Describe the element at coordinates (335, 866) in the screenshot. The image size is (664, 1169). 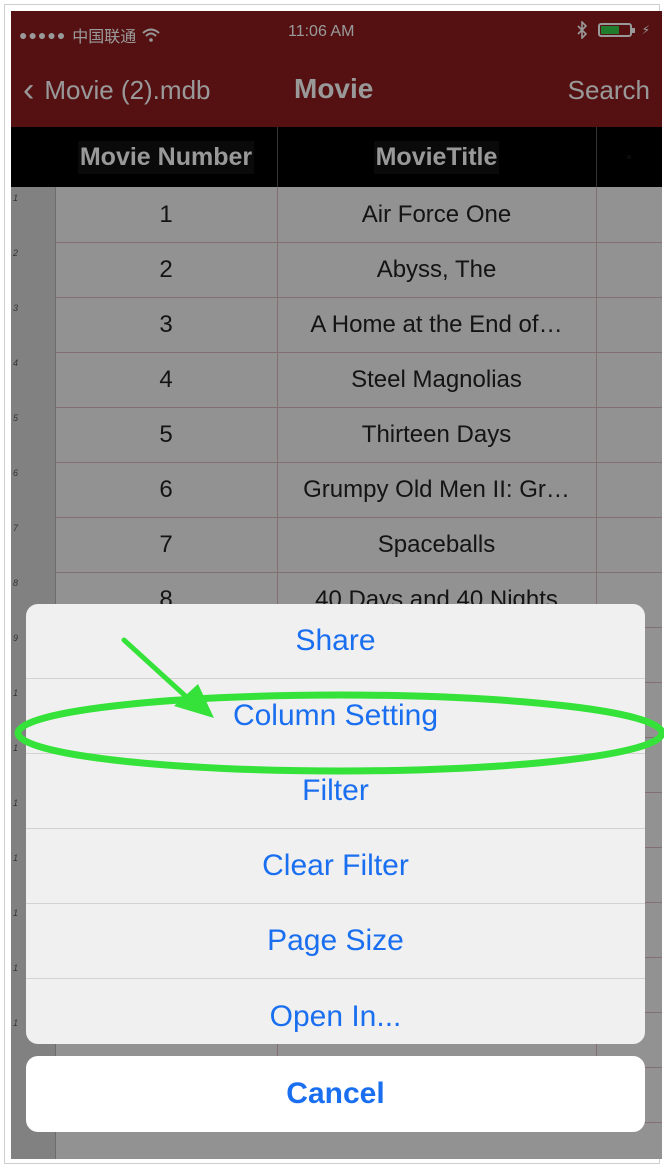
I see `clear-filter-action: Clear Filter` at that location.